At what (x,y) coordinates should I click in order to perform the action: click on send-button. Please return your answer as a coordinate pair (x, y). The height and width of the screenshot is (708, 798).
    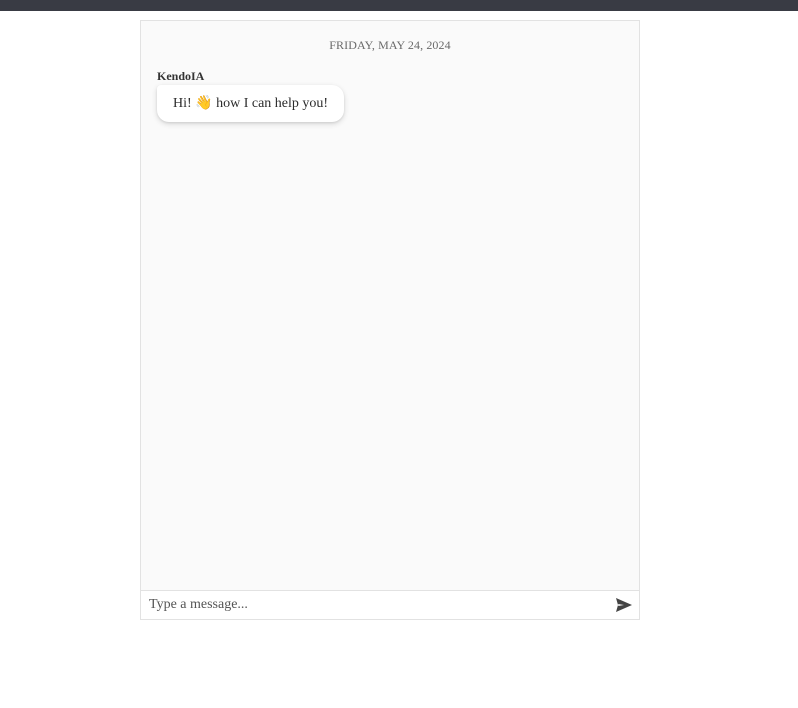
    Looking at the image, I should click on (624, 605).